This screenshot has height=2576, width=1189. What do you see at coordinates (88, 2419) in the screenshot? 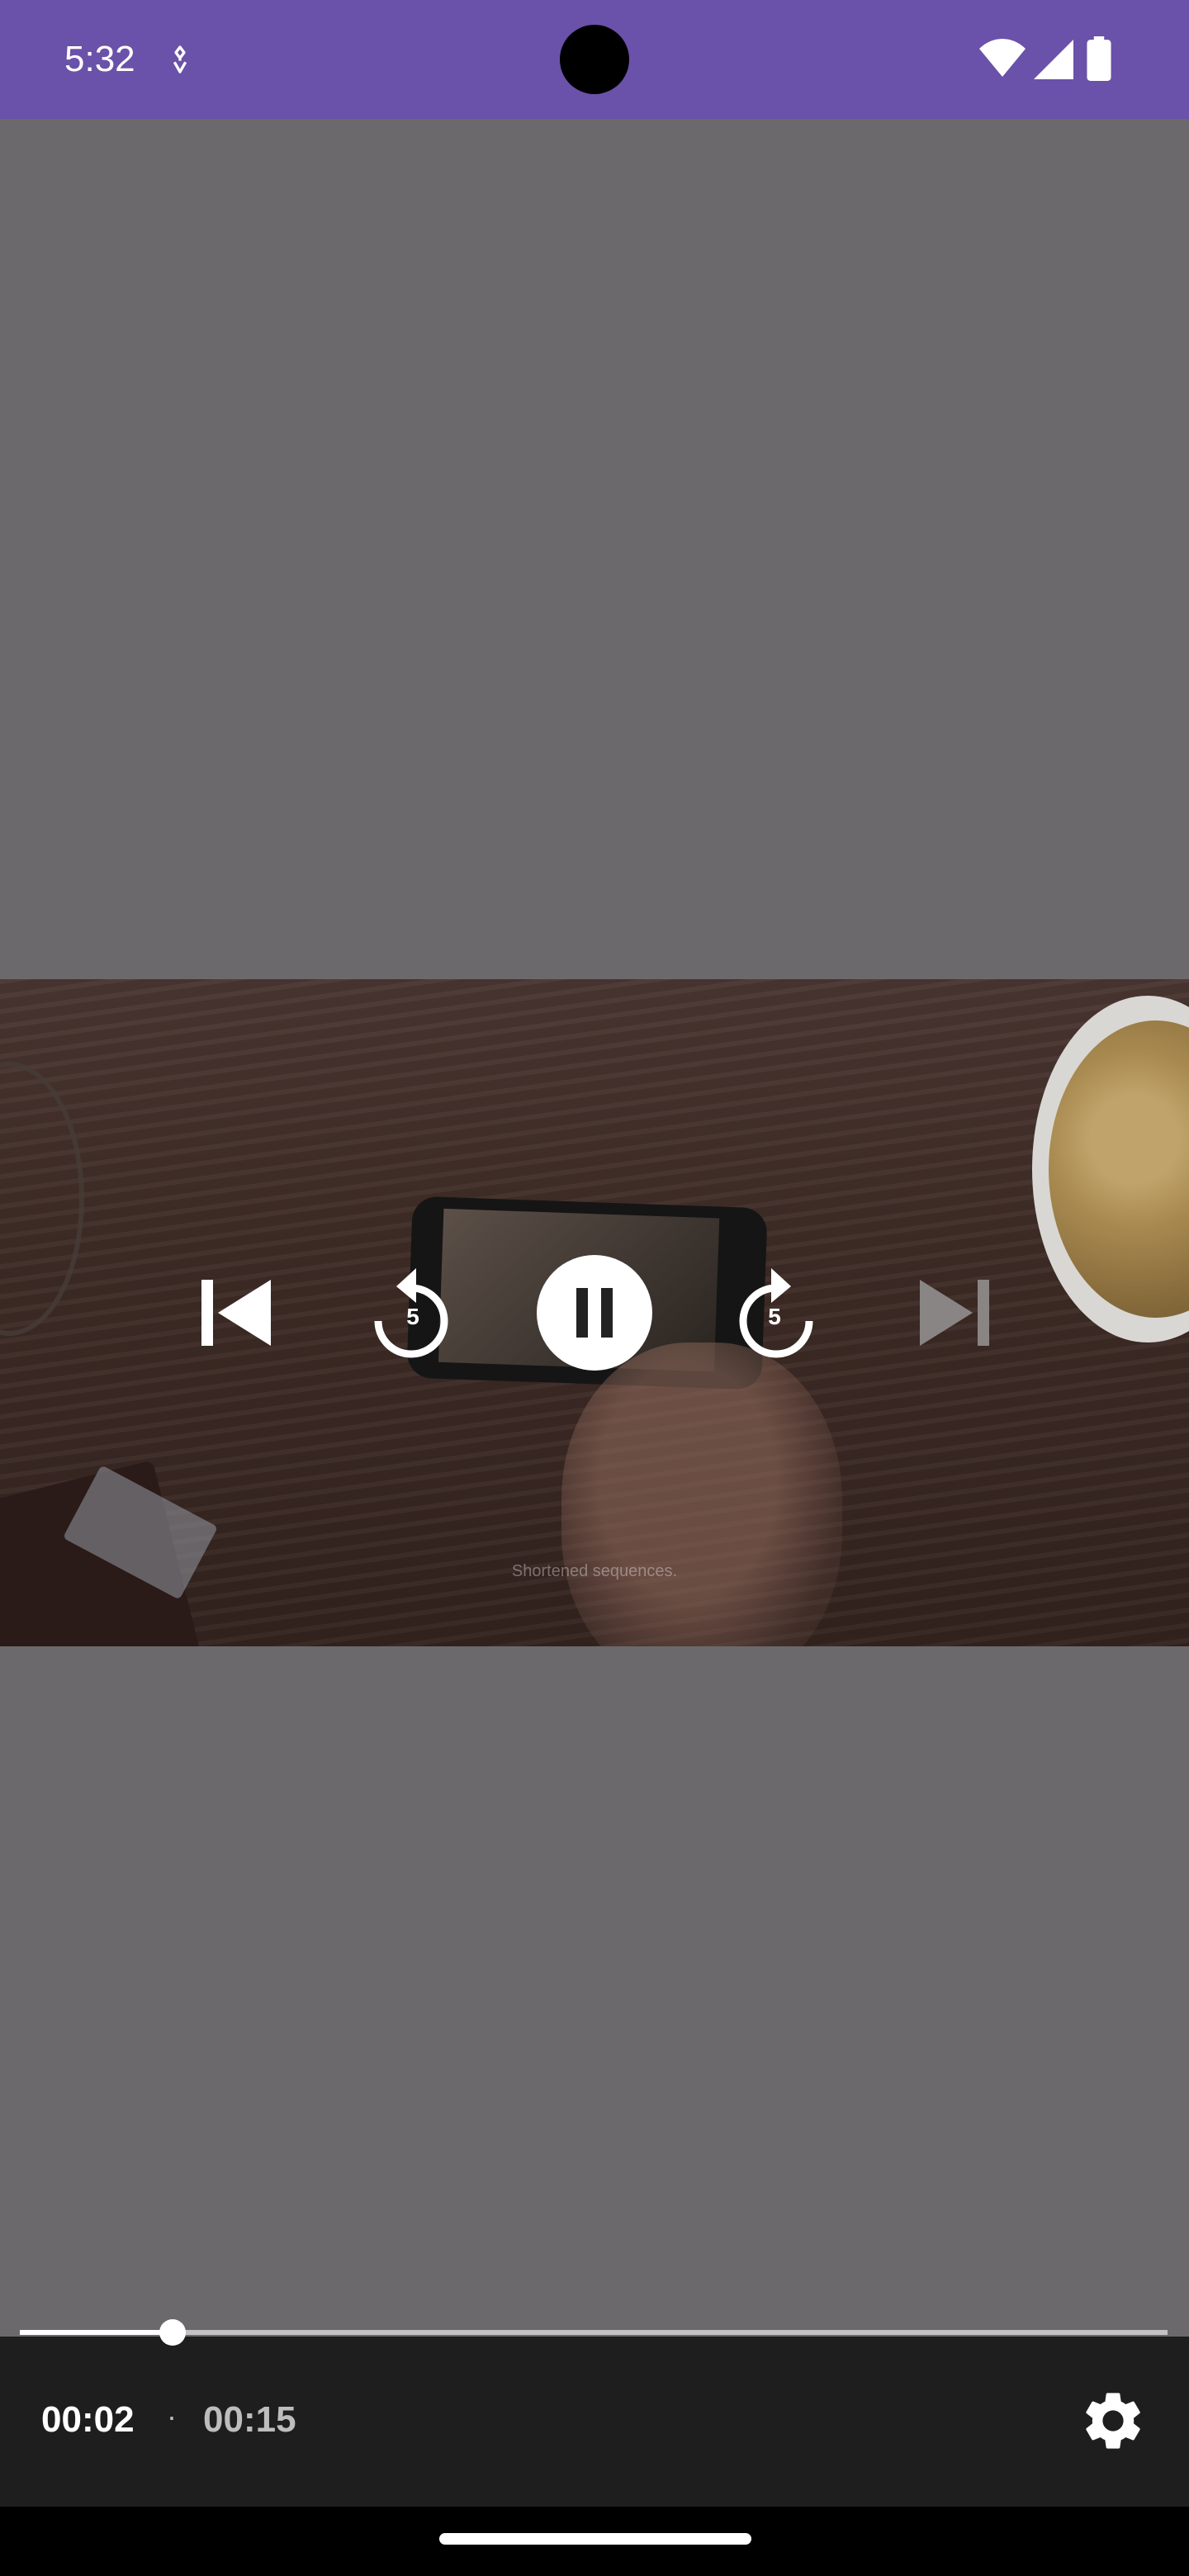
I see `current-time: 00:02` at bounding box center [88, 2419].